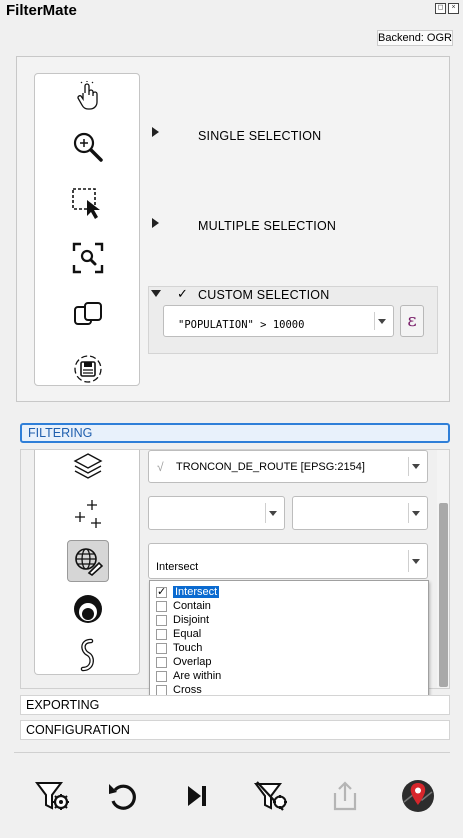  What do you see at coordinates (447, 8) in the screenshot?
I see `window-controls: ◻ ×` at bounding box center [447, 8].